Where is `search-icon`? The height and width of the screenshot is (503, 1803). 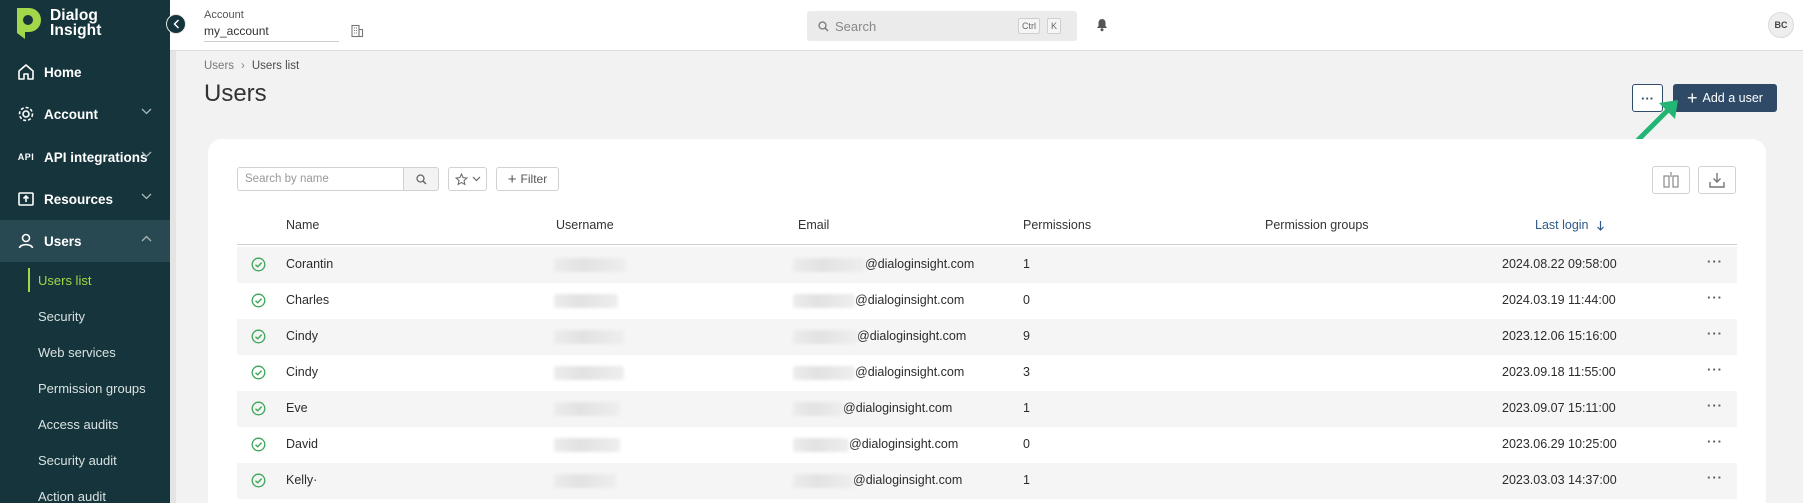
search-icon is located at coordinates (823, 25).